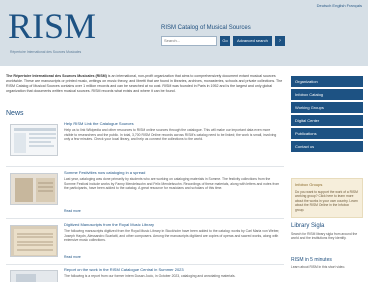 The height and width of the screenshot is (282, 368). What do you see at coordinates (52, 26) in the screenshot?
I see `logo-wordmark: RISM` at bounding box center [52, 26].